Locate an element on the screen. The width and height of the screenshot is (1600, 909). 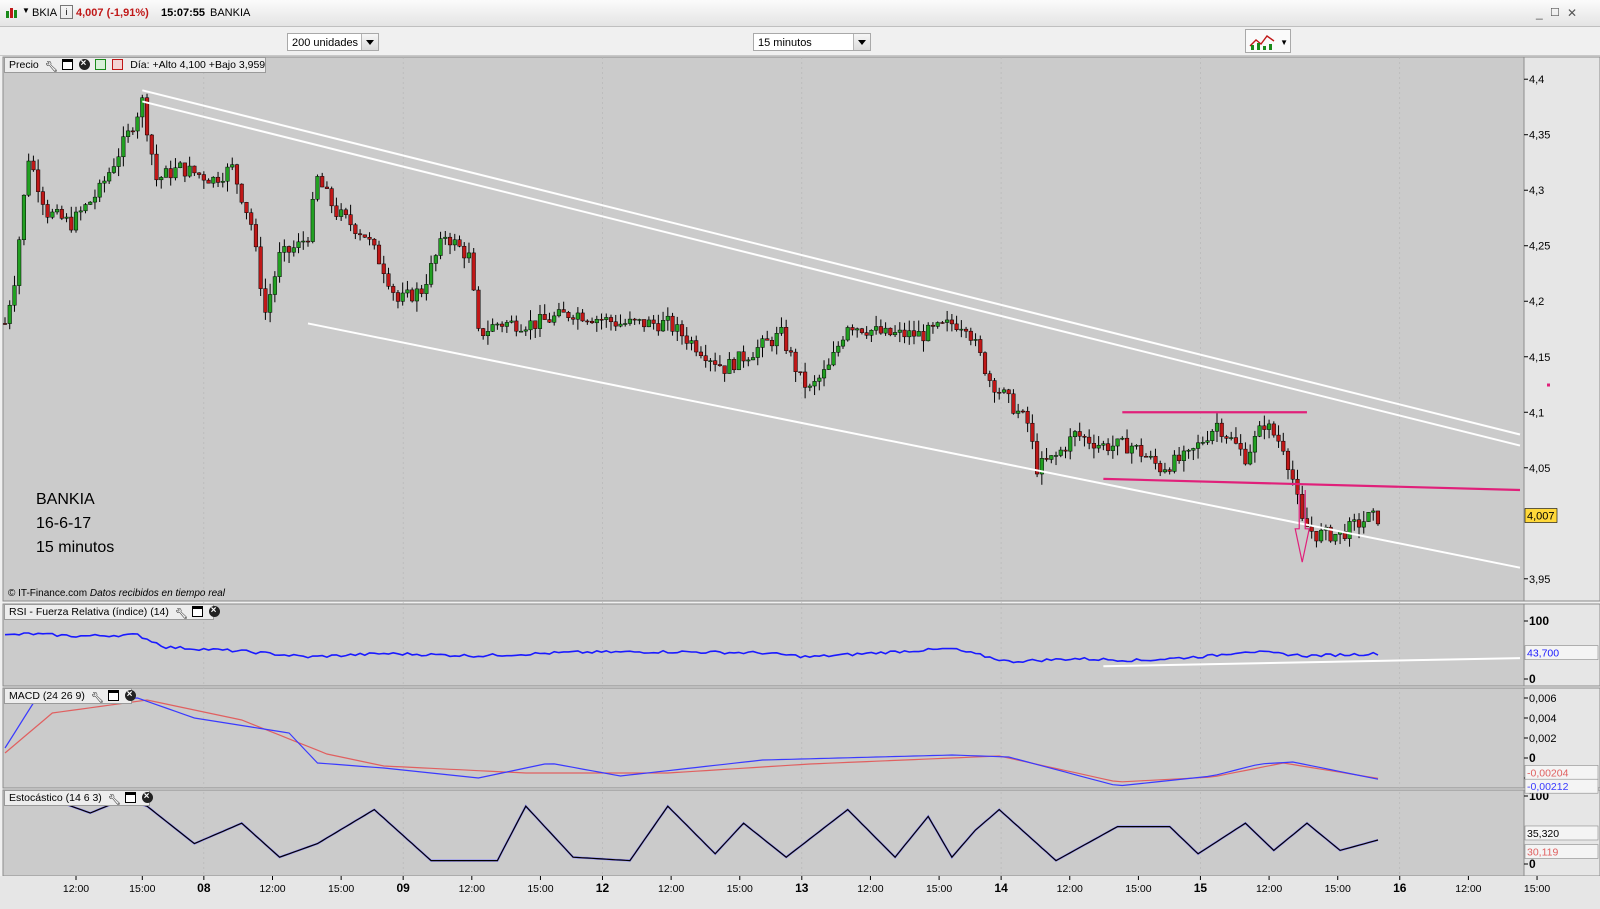
price-tick-label: 4,1 is located at coordinates (1536, 413).